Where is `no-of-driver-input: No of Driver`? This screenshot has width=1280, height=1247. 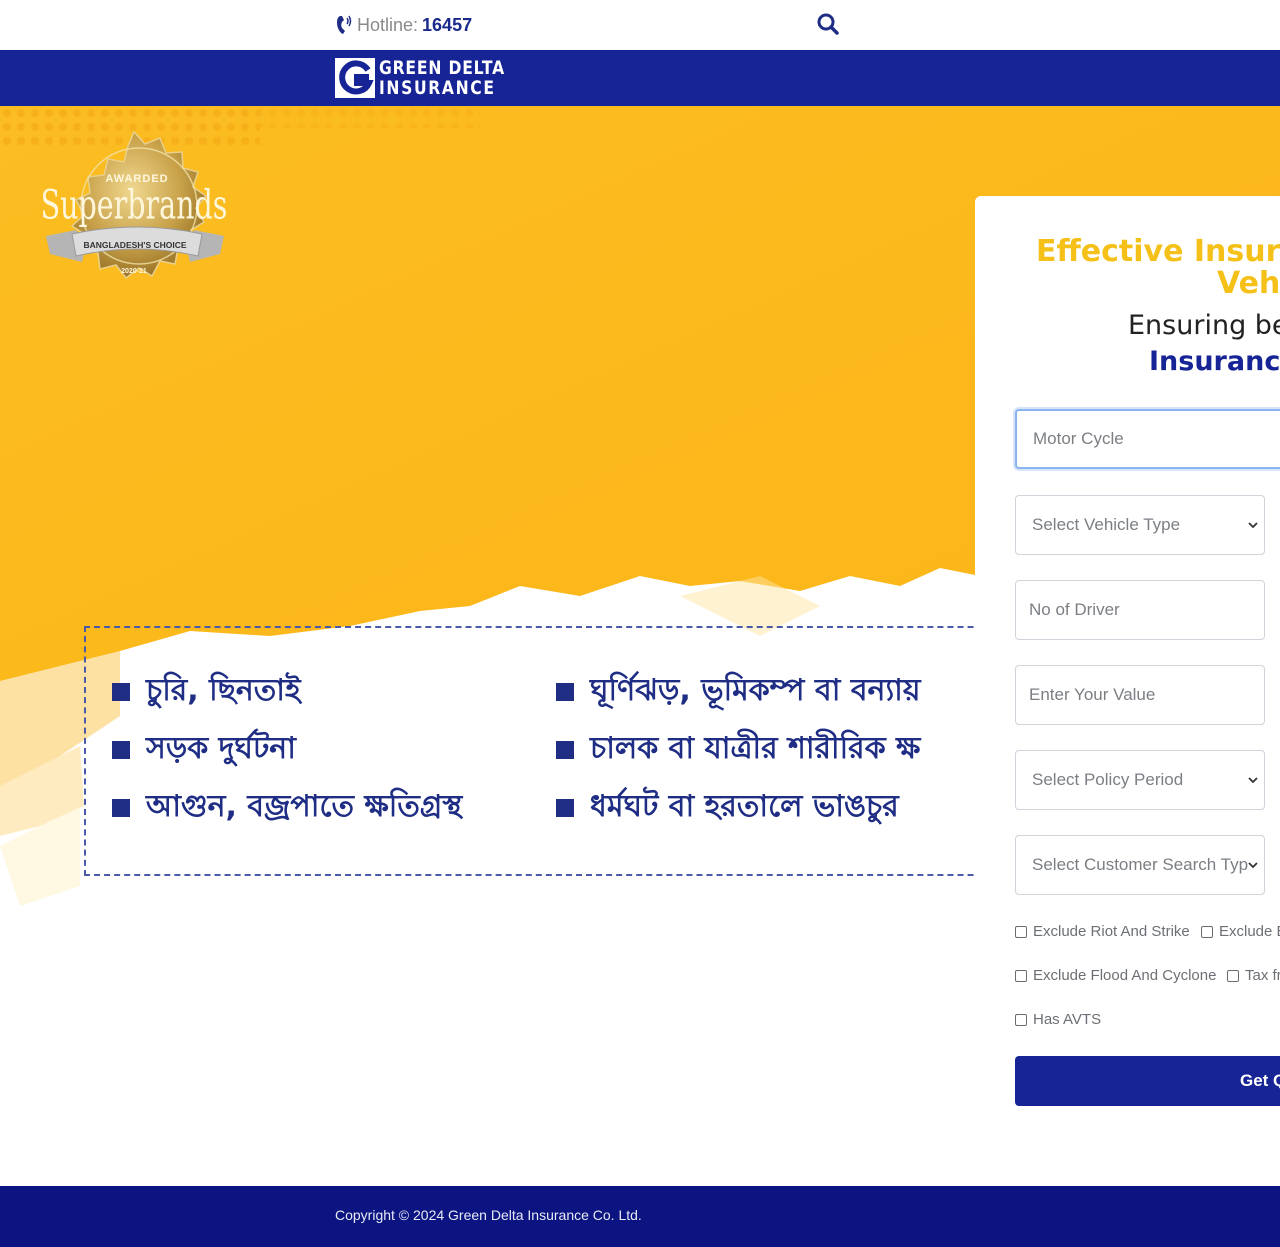 no-of-driver-input: No of Driver is located at coordinates (1140, 610).